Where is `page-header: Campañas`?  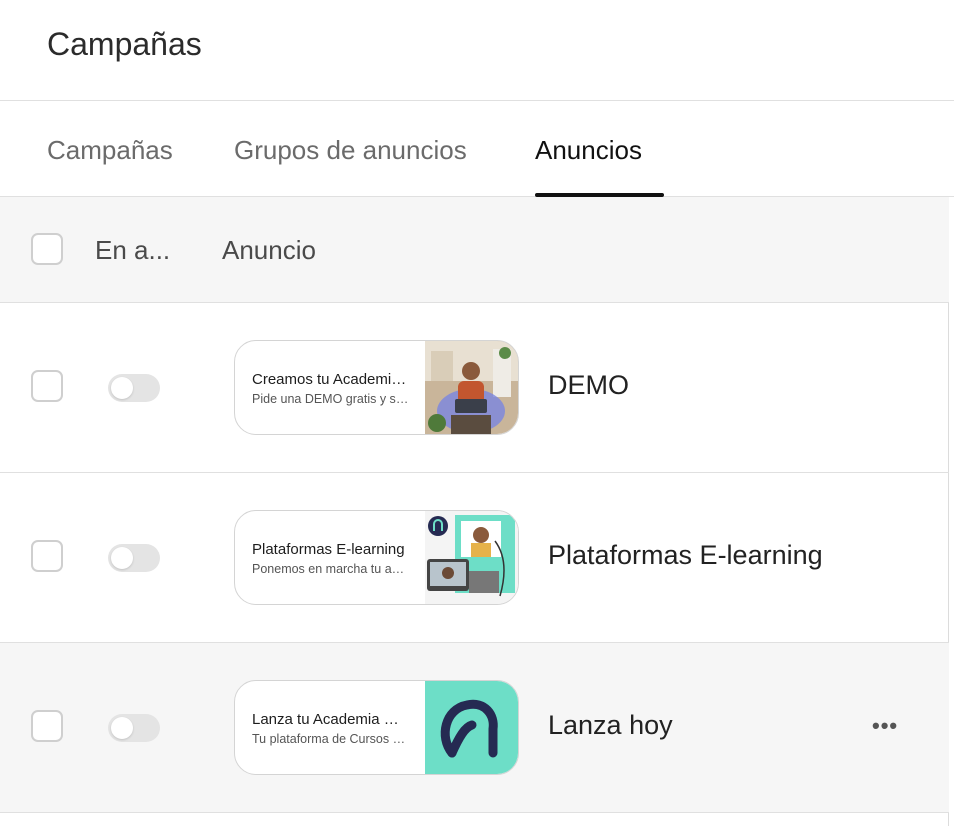
page-header: Campañas is located at coordinates (477, 50).